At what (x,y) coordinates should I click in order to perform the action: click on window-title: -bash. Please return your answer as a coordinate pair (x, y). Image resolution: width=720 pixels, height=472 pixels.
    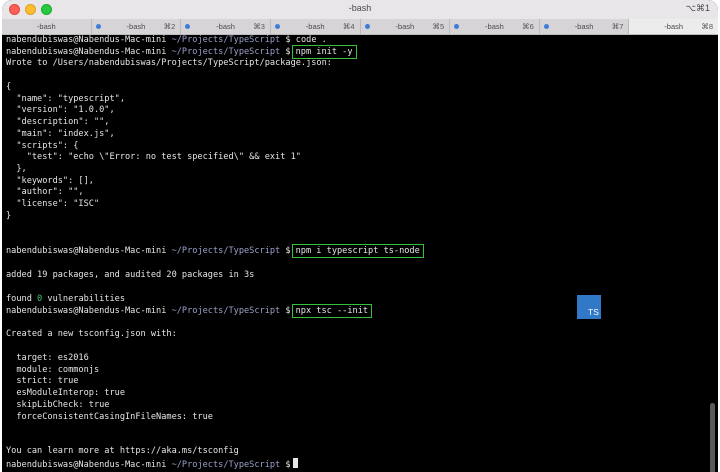
    Looking at the image, I should click on (360, 8).